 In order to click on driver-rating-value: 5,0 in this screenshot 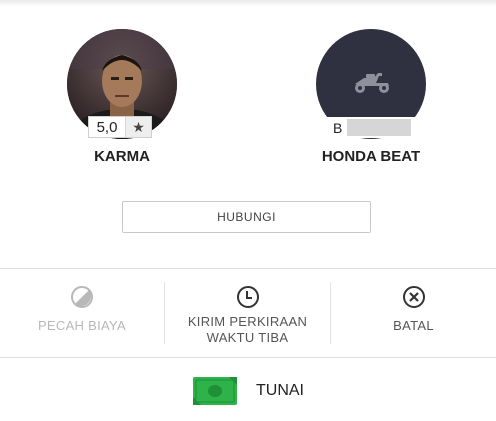, I will do `click(107, 127)`.